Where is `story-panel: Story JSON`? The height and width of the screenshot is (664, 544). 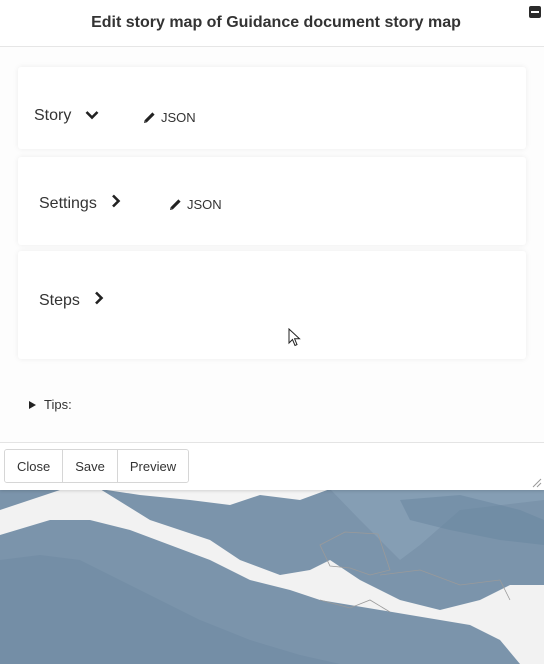 story-panel: Story JSON is located at coordinates (272, 108).